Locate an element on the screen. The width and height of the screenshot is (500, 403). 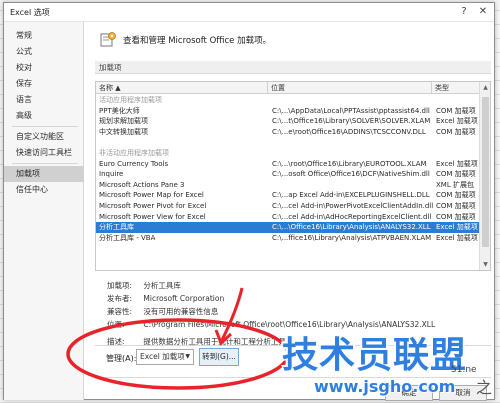
detail-label: 兼容性: is located at coordinates (120, 311).